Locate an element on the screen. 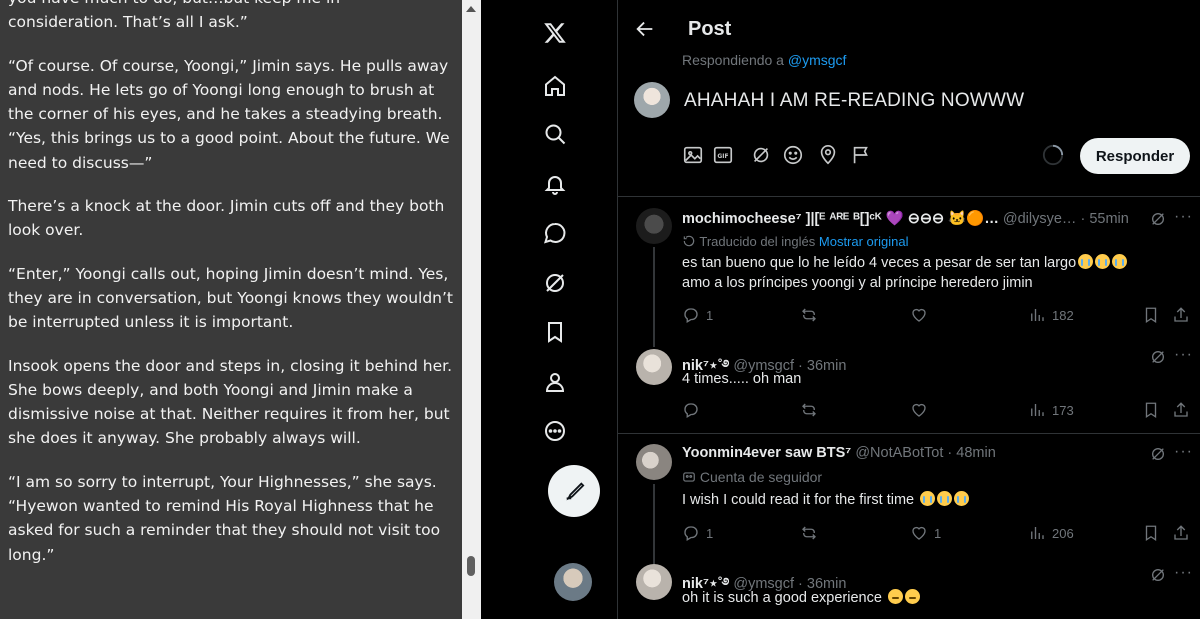  views-chart-icon is located at coordinates (1037, 315).